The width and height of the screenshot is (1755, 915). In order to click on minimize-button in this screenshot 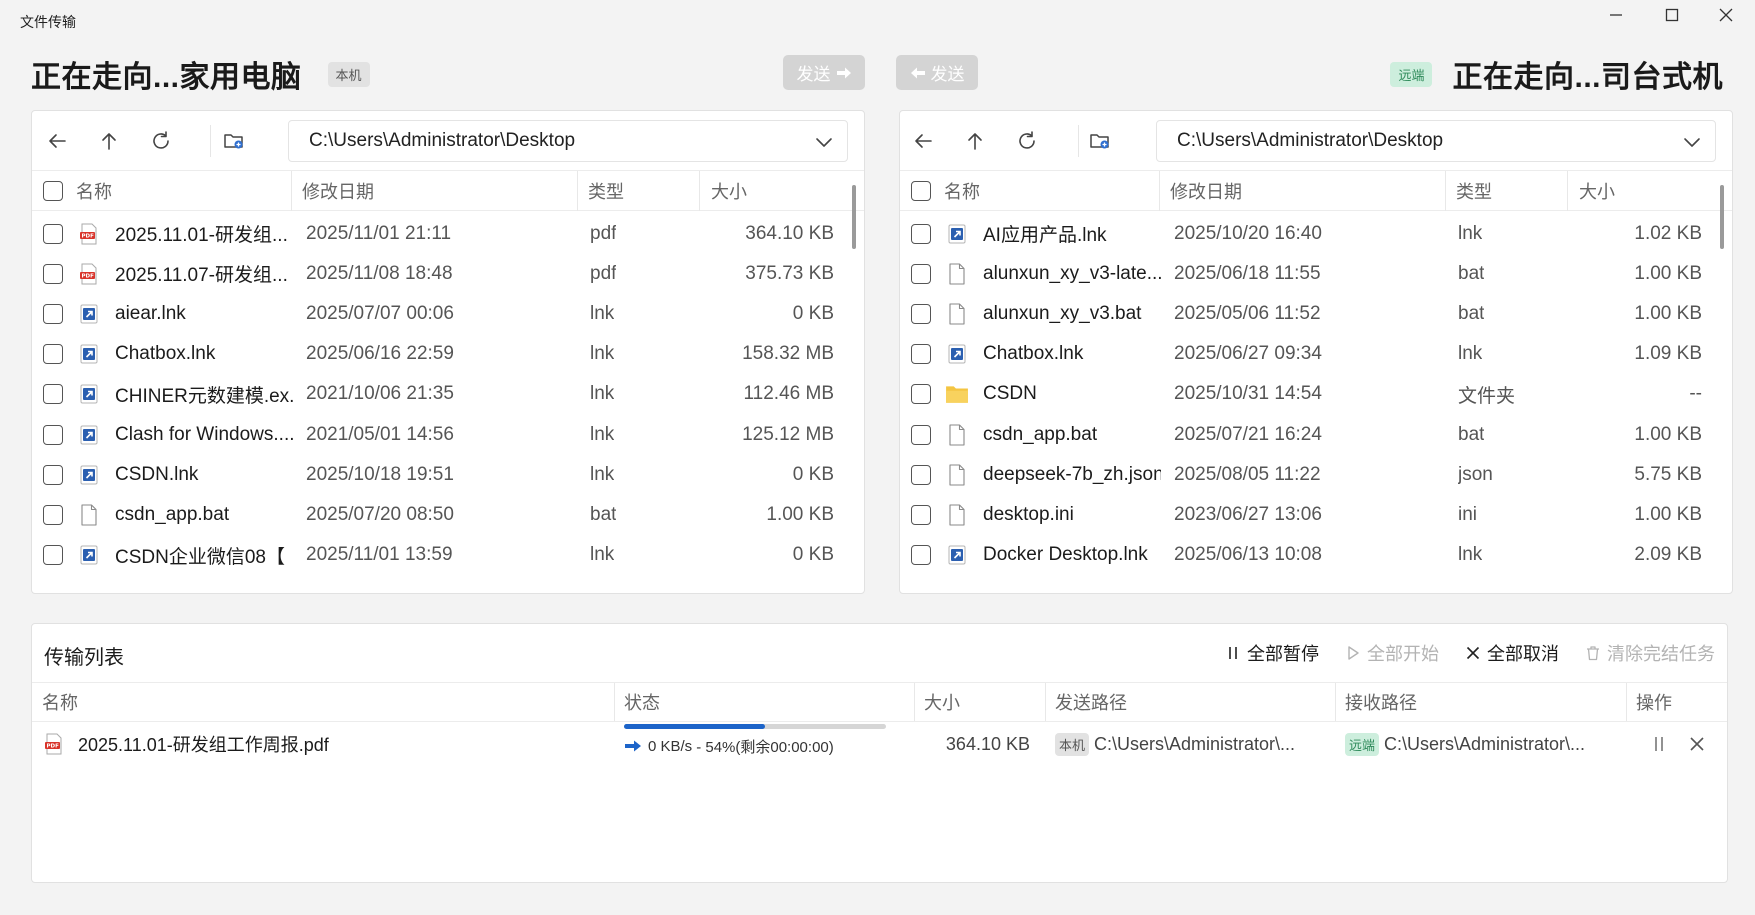, I will do `click(1616, 15)`.